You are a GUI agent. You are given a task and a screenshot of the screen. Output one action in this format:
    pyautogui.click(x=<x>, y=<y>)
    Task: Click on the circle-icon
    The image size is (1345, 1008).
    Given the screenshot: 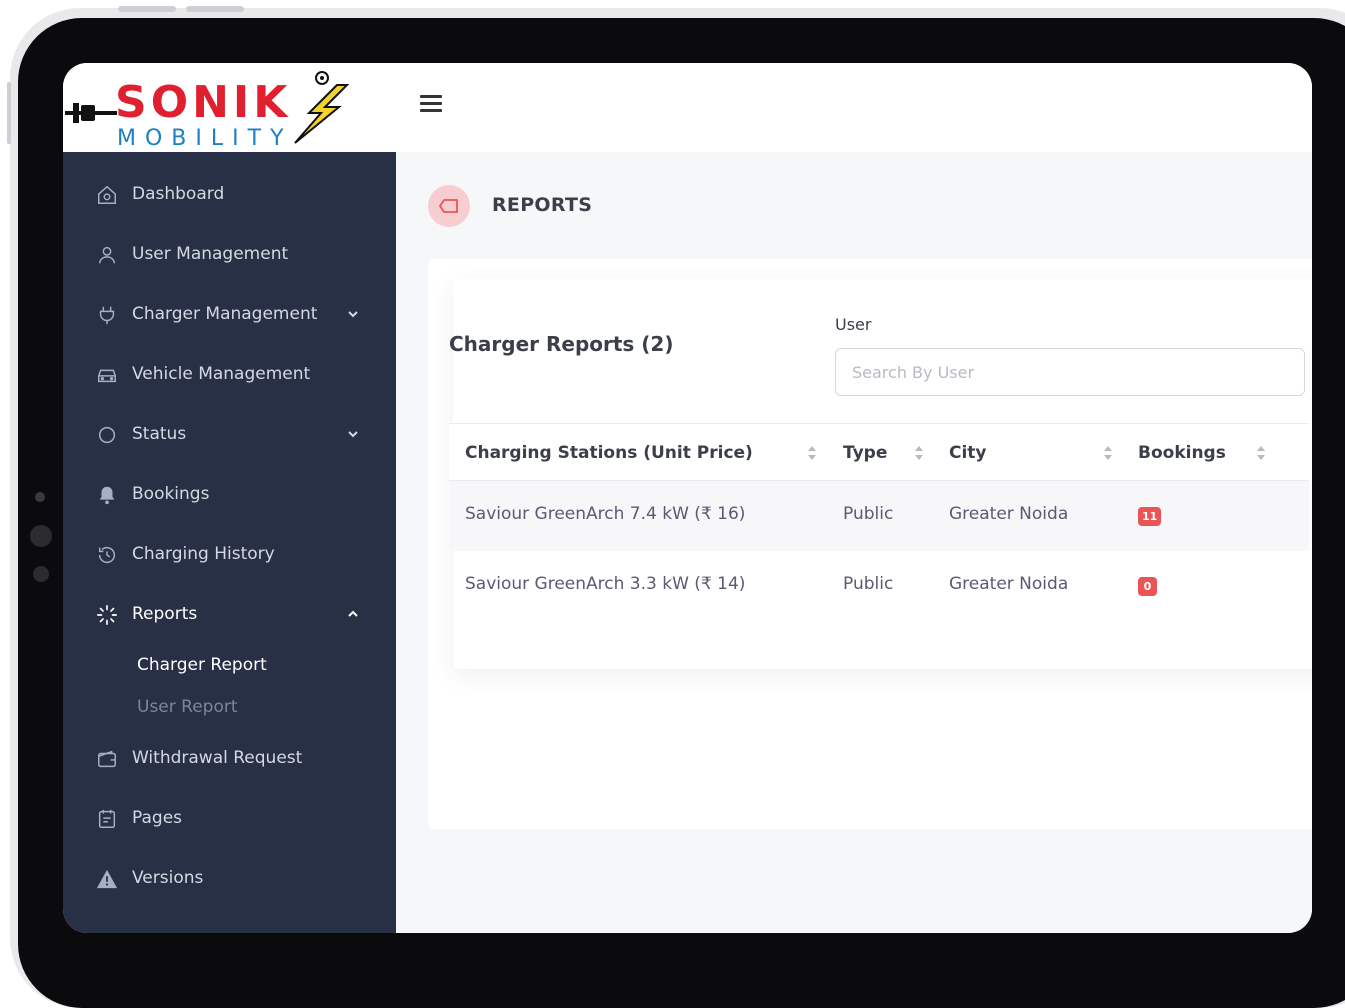 What is the action you would take?
    pyautogui.click(x=107, y=435)
    